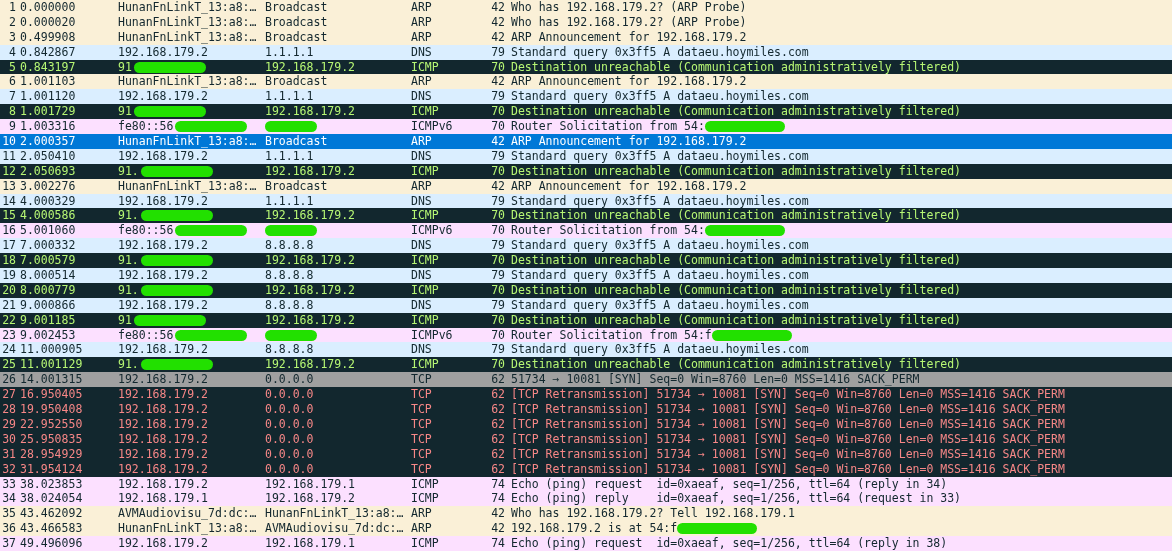 This screenshot has height=553, width=1172. Describe the element at coordinates (9, 484) in the screenshot. I see `packet-number: 33` at that location.